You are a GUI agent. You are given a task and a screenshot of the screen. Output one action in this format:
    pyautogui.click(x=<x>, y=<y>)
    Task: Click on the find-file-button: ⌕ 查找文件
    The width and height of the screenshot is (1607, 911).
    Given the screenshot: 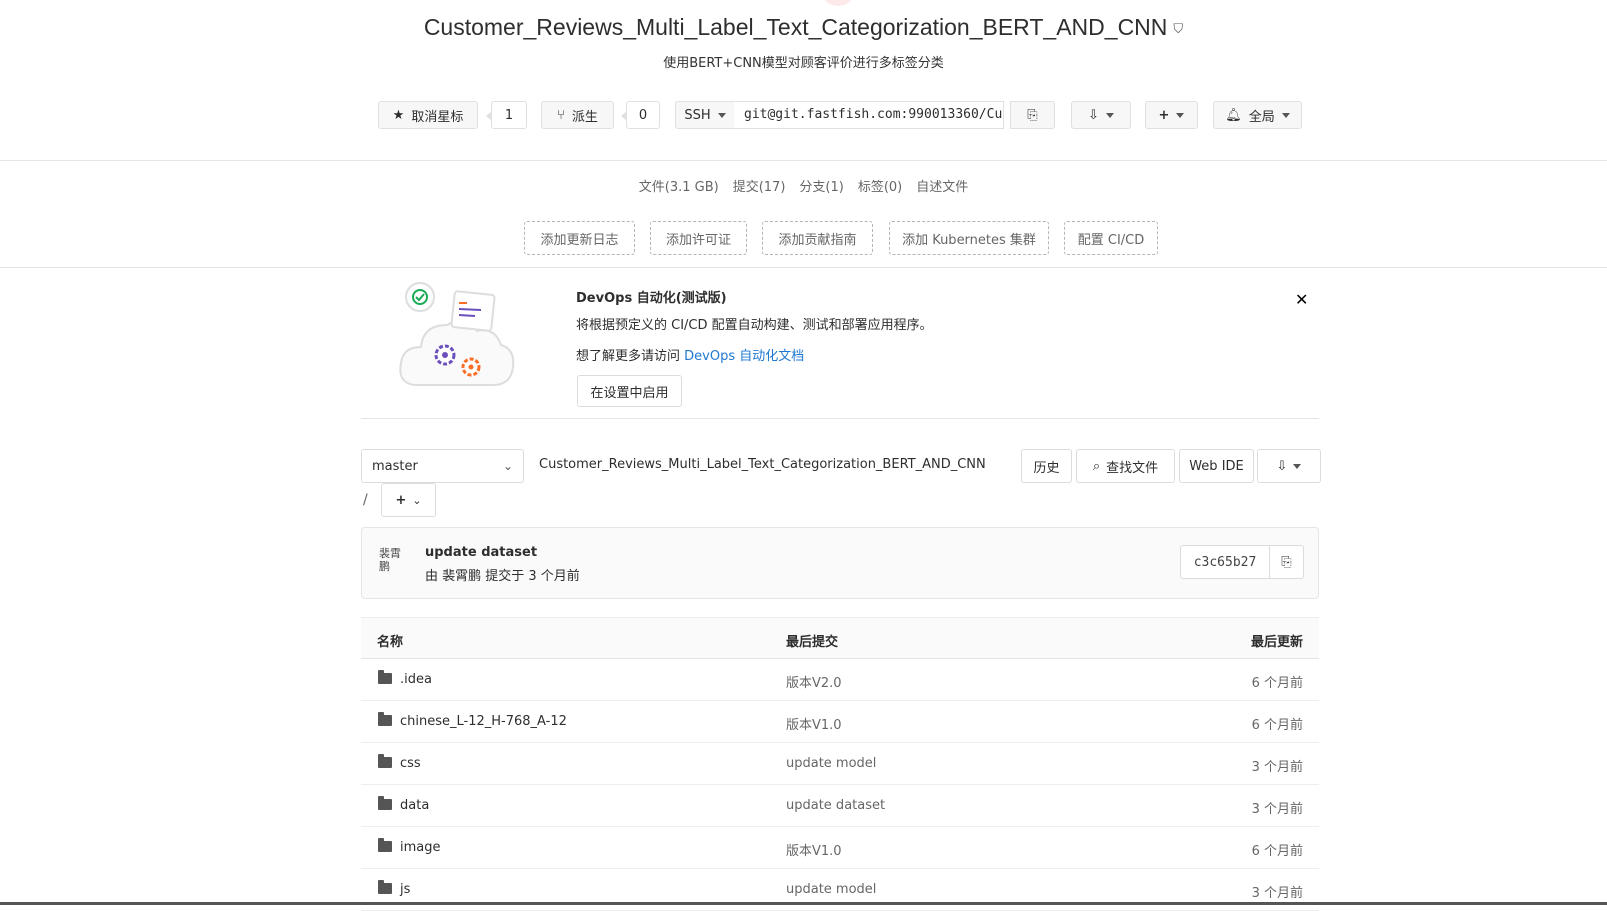 What is the action you would take?
    pyautogui.click(x=1125, y=466)
    